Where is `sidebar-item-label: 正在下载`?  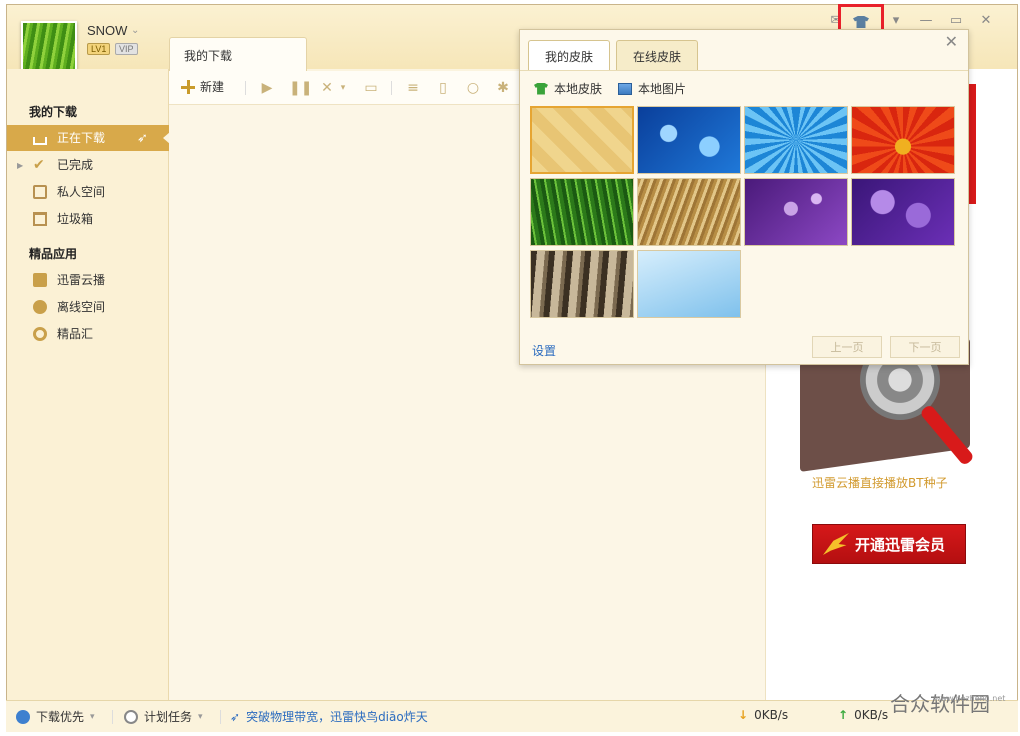 sidebar-item-label: 正在下载 is located at coordinates (81, 138).